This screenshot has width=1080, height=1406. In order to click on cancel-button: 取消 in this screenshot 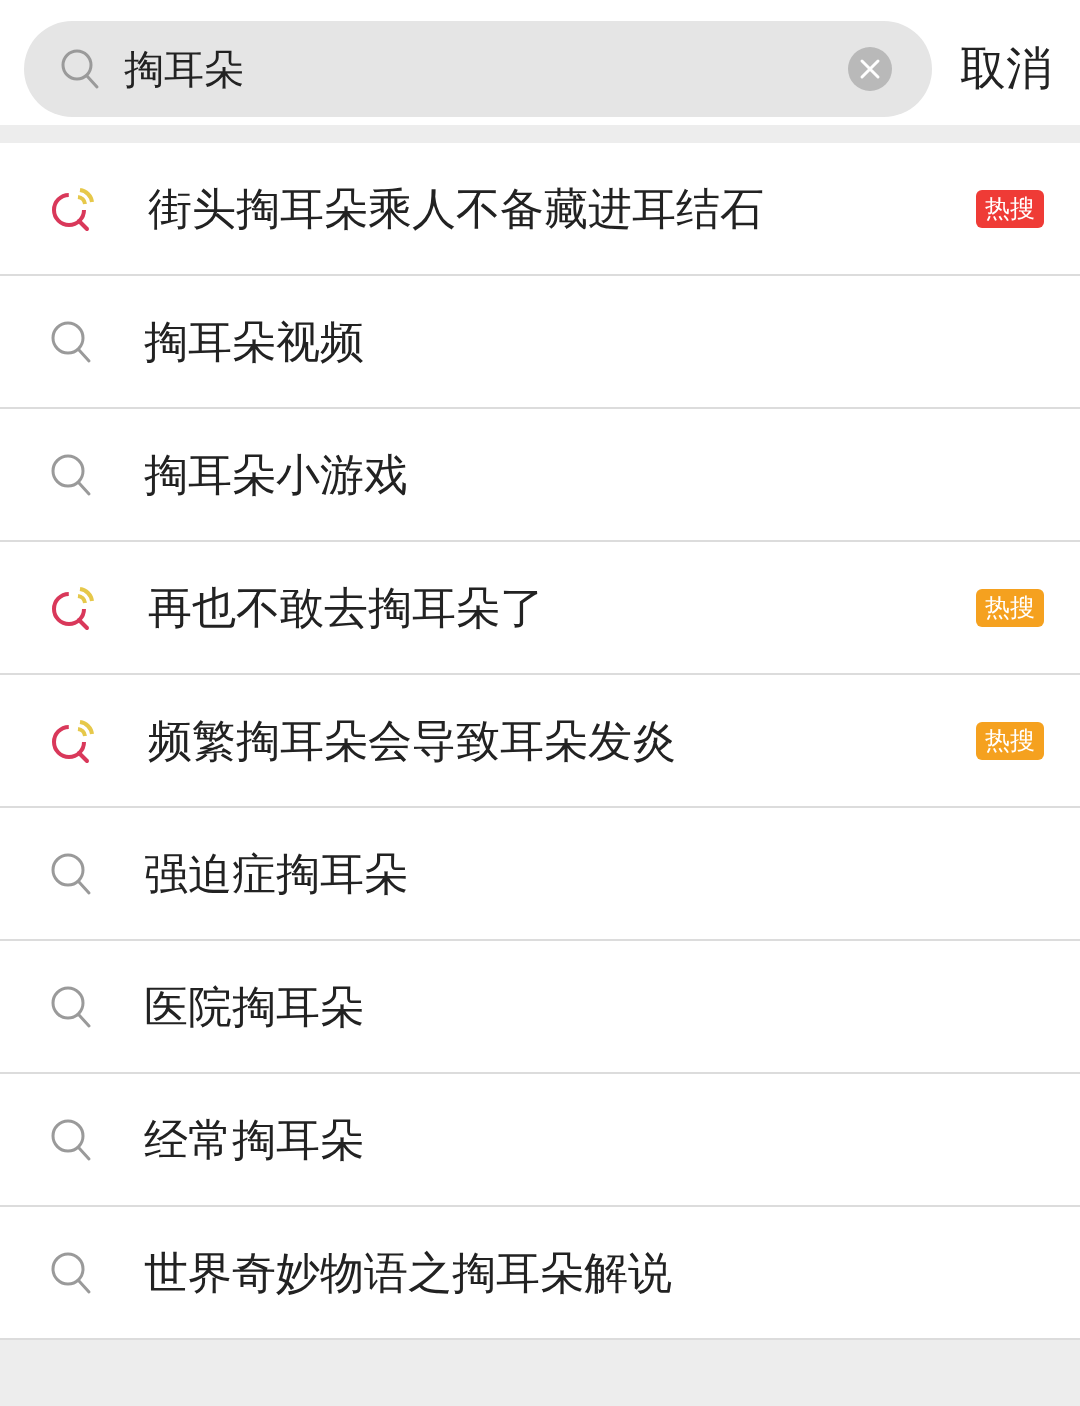, I will do `click(1006, 68)`.